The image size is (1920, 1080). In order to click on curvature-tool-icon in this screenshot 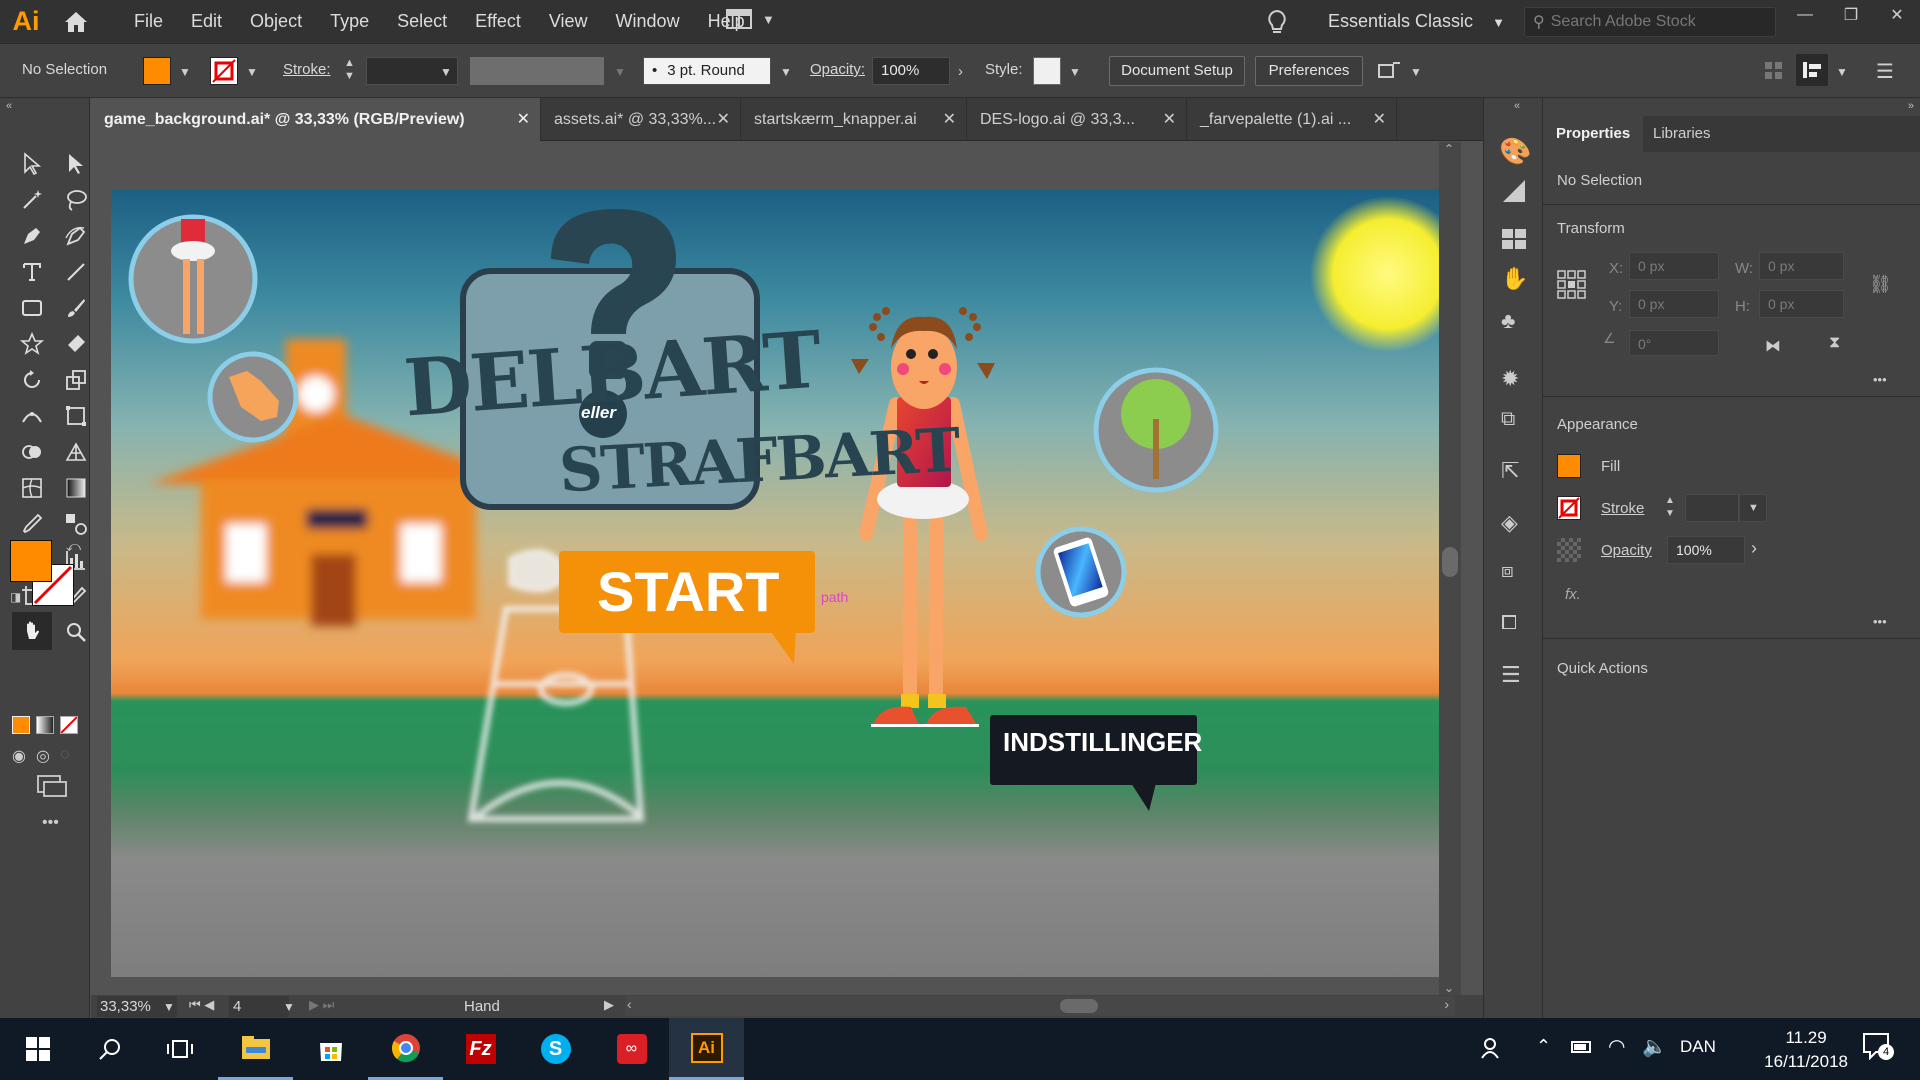, I will do `click(76, 236)`.